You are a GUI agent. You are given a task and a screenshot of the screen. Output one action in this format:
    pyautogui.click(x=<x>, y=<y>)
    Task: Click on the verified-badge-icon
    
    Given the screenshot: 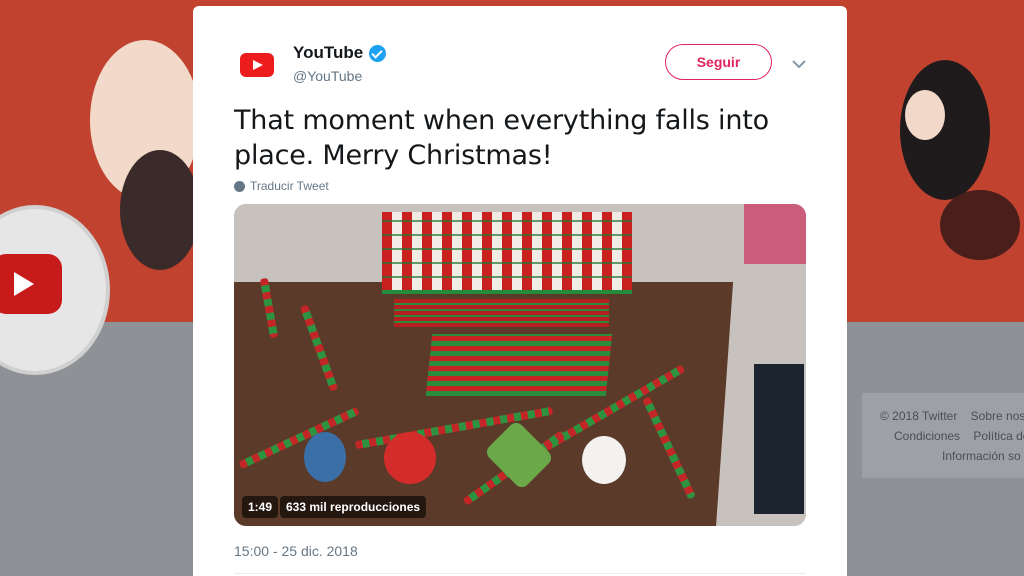 What is the action you would take?
    pyautogui.click(x=378, y=53)
    